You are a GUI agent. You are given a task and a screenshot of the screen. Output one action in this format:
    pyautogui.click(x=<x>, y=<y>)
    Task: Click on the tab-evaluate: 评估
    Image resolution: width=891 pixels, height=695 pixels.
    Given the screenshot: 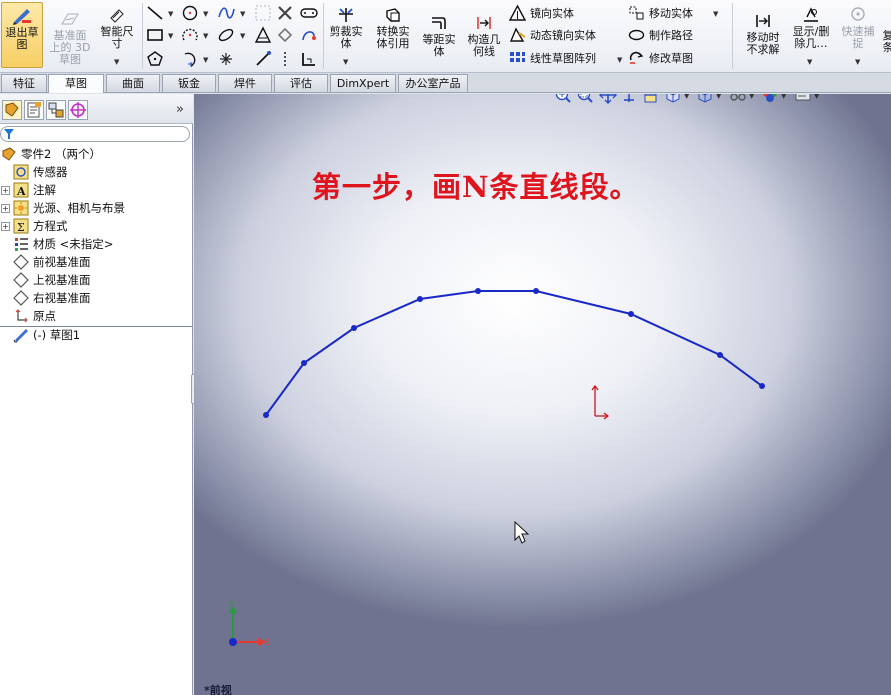 What is the action you would take?
    pyautogui.click(x=301, y=83)
    